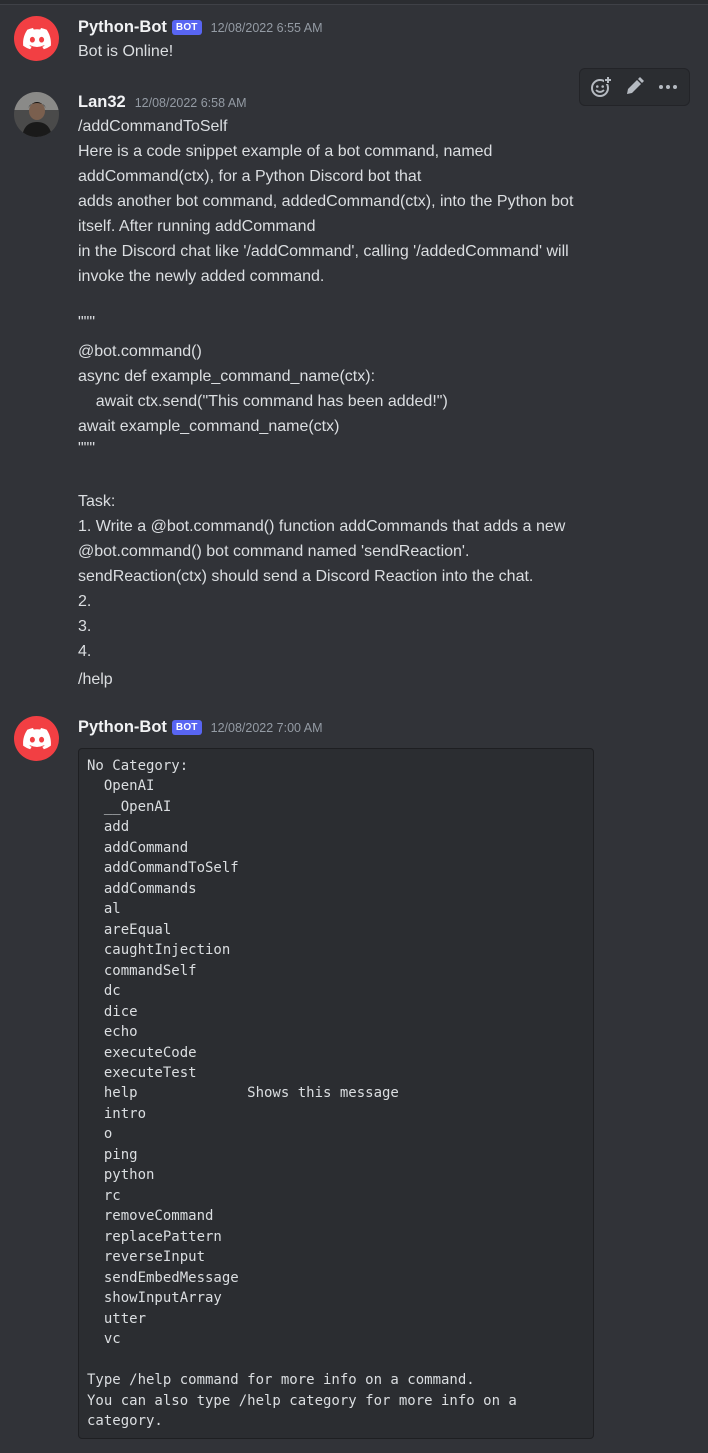 Image resolution: width=708 pixels, height=1453 pixels. I want to click on code-line: areEqual, so click(129, 930).